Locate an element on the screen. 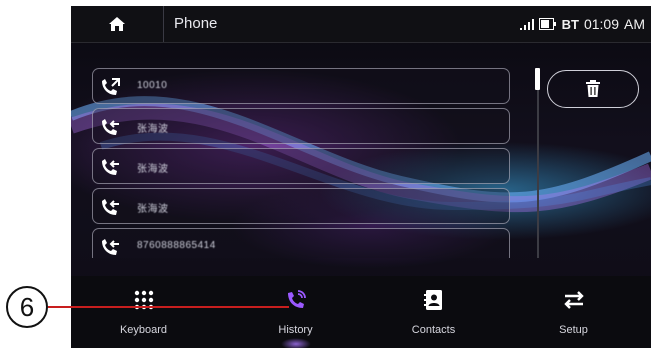  callout-marker: 6 is located at coordinates (27, 307).